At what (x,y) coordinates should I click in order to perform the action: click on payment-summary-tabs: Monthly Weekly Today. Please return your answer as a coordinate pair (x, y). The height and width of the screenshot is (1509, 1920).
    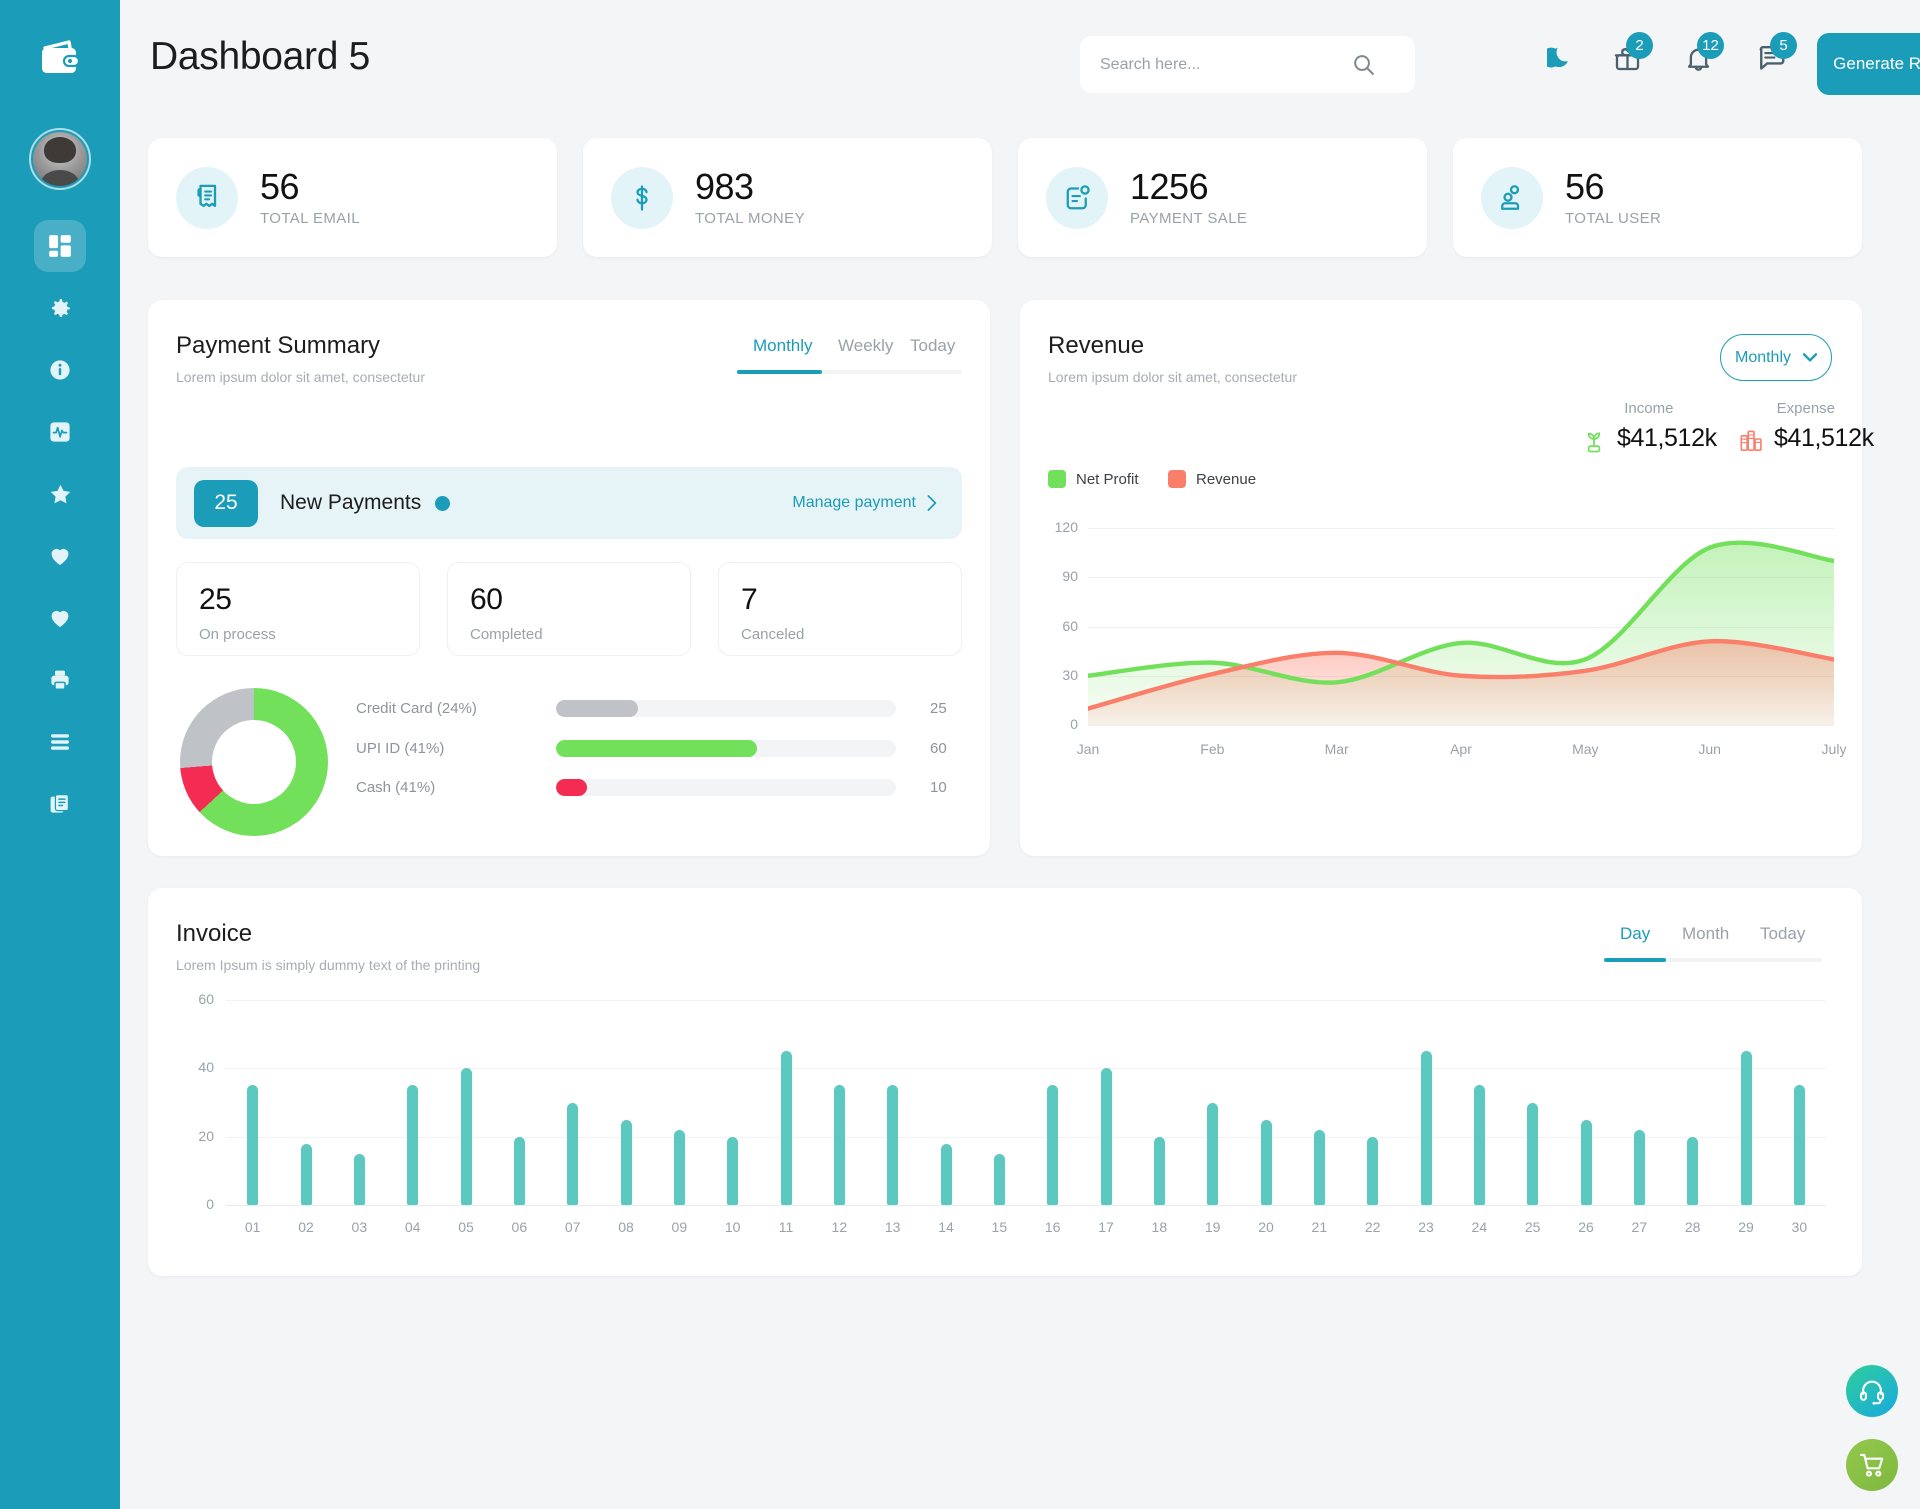
    Looking at the image, I should click on (849, 355).